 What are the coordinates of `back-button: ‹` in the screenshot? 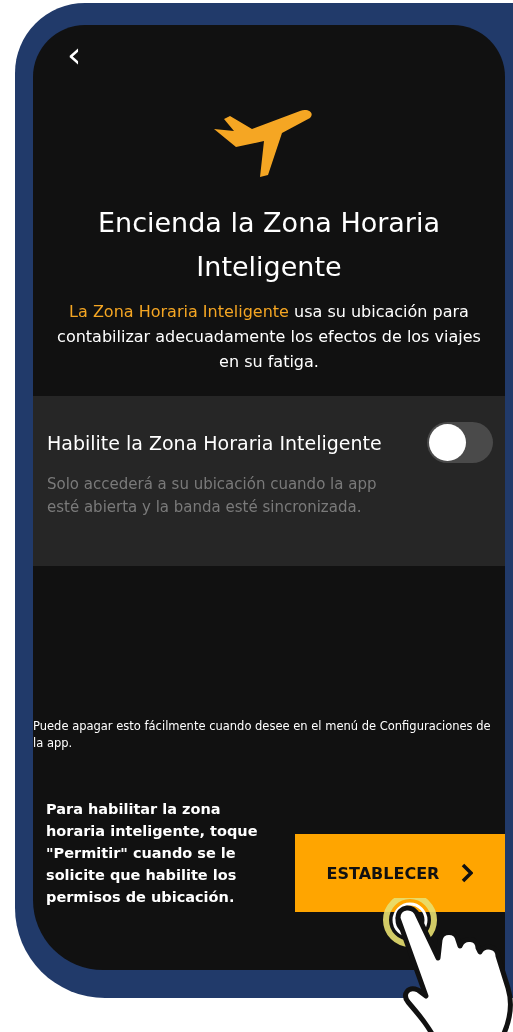 It's located at (74, 55).